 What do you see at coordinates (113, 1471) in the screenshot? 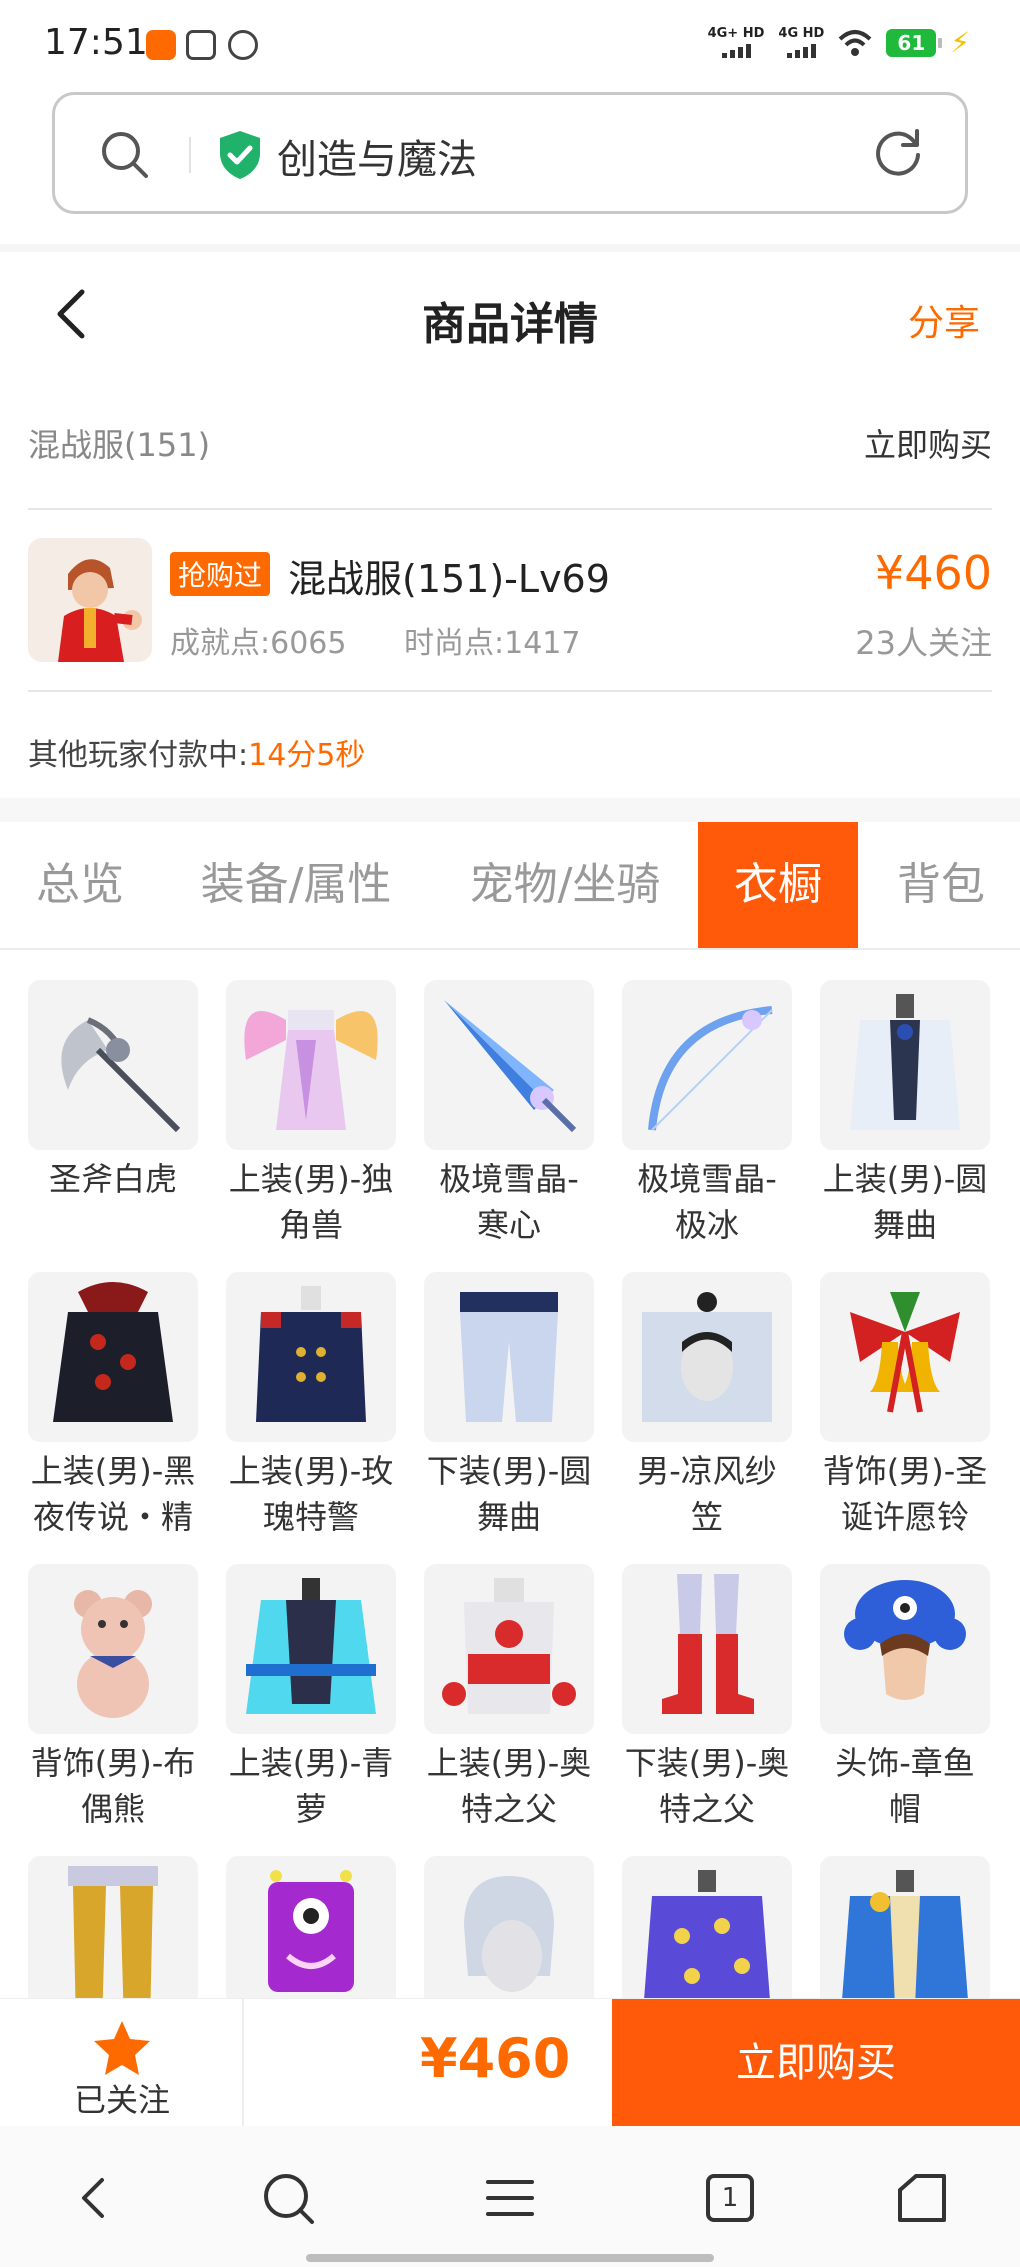
I see `item-label-line1: 上装(男)-黑` at bounding box center [113, 1471].